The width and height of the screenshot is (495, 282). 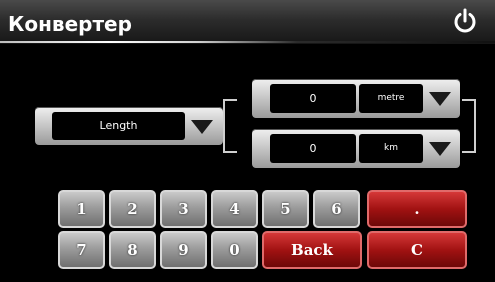 I want to click on app-title: Конвертер, so click(x=70, y=24).